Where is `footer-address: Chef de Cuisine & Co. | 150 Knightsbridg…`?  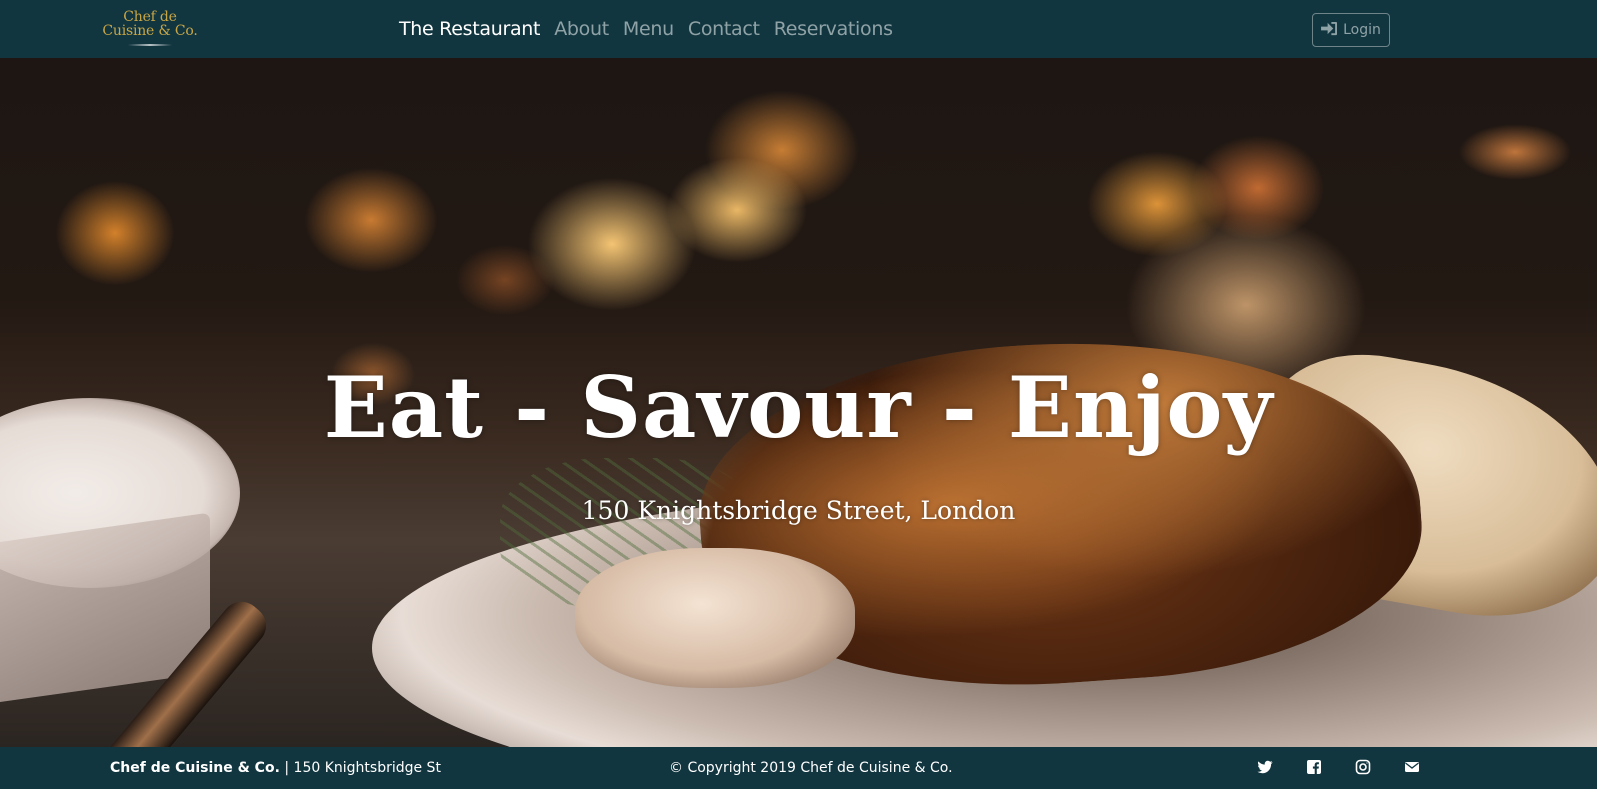
footer-address: Chef de Cuisine & Co. | 150 Knightsbridg… is located at coordinates (275, 768).